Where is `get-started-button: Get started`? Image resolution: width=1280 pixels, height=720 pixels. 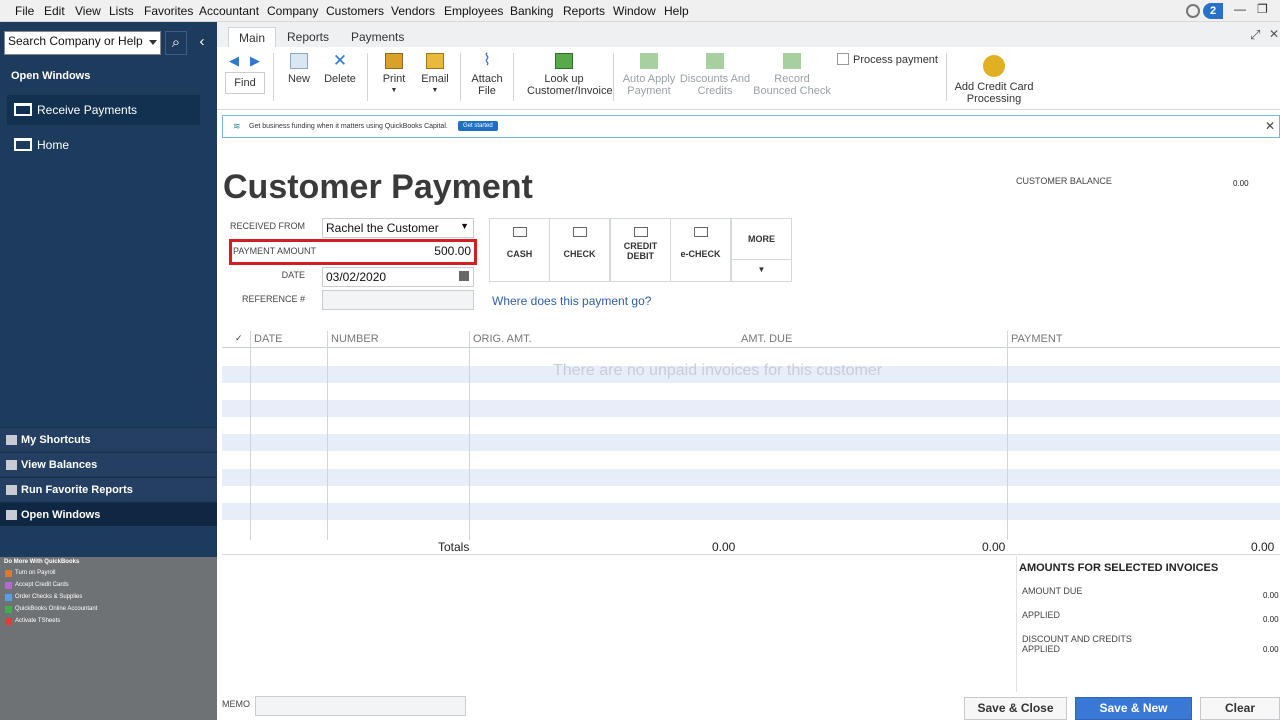 get-started-button: Get started is located at coordinates (478, 126).